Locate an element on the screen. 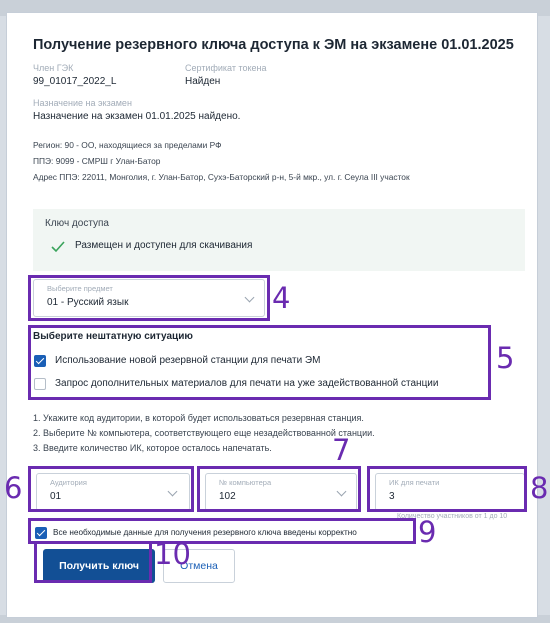 The width and height of the screenshot is (550, 623). certificate-value: Найден is located at coordinates (203, 81).